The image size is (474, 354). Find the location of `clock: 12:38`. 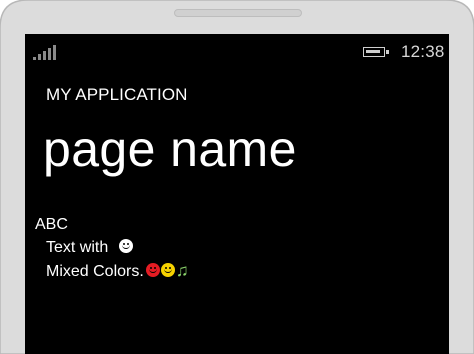

clock: 12:38 is located at coordinates (423, 51).